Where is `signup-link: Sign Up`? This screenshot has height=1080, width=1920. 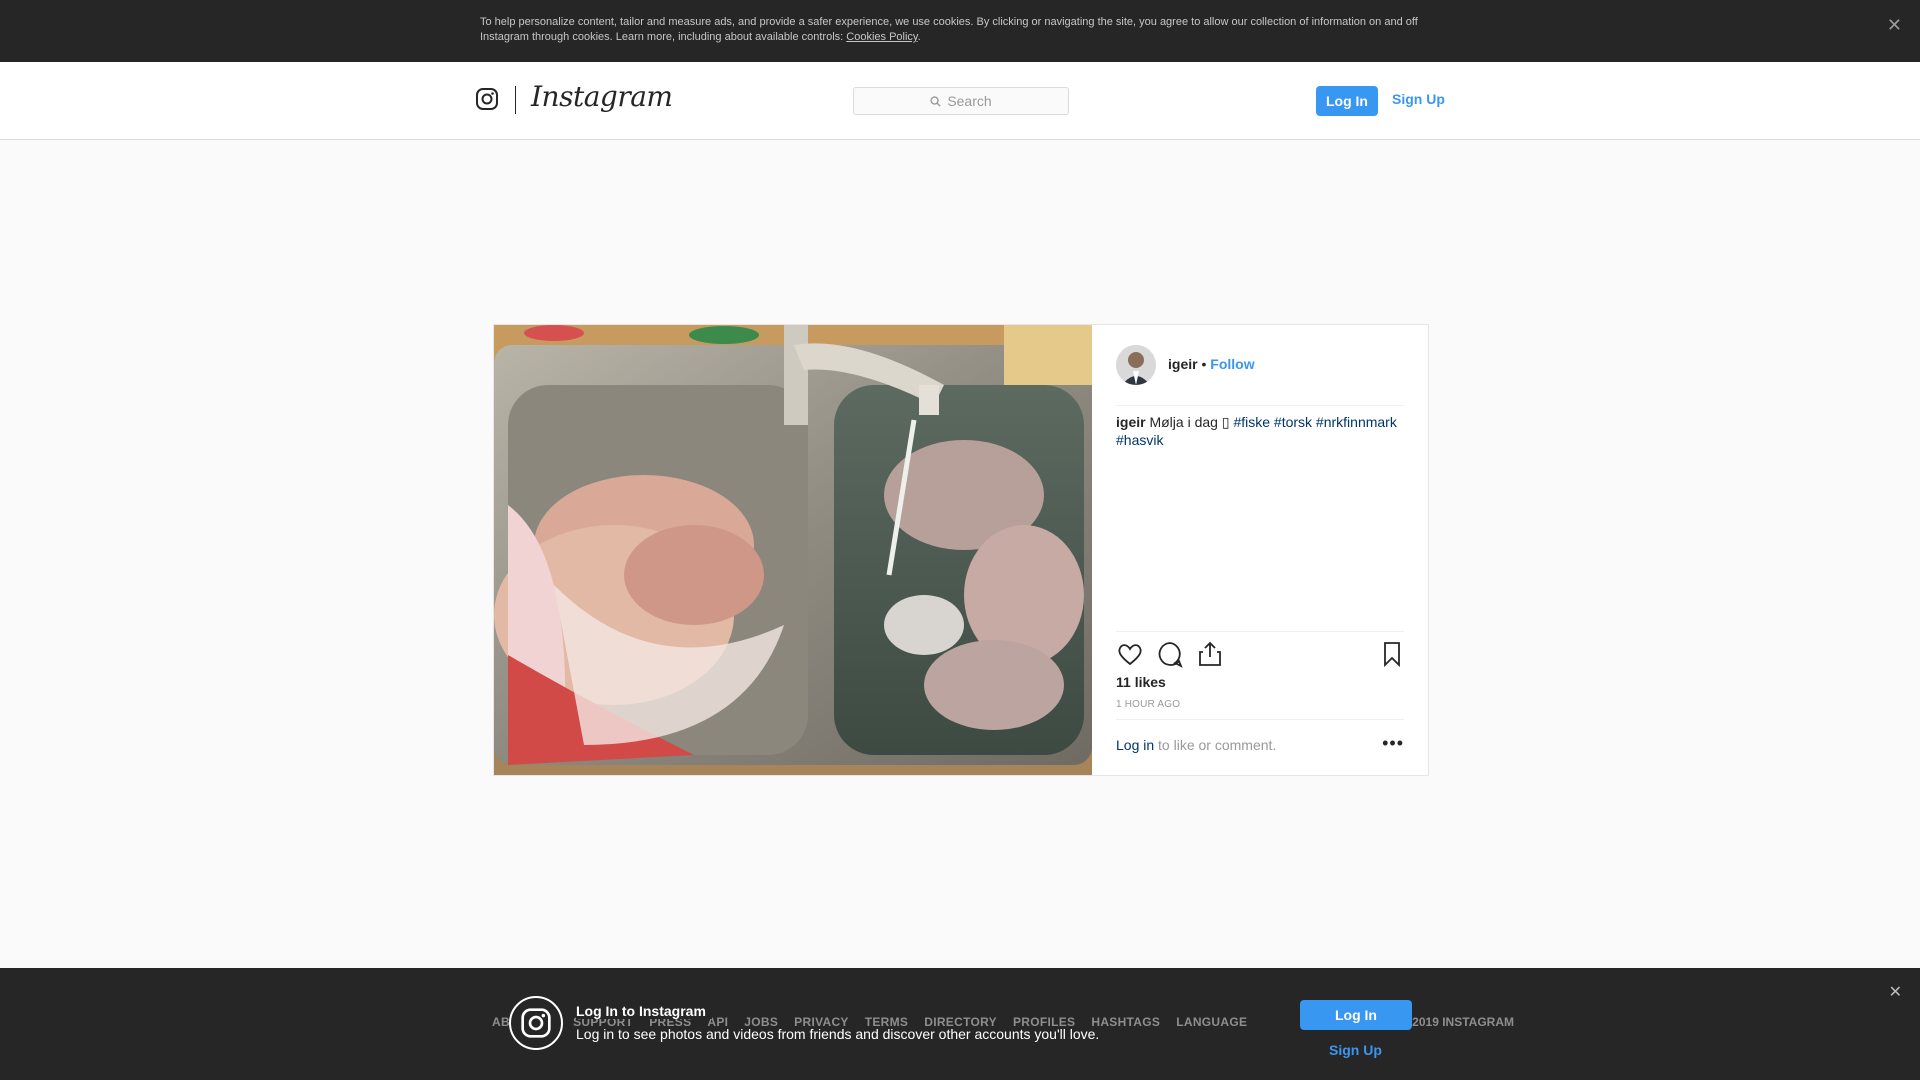 signup-link: Sign Up is located at coordinates (1418, 99).